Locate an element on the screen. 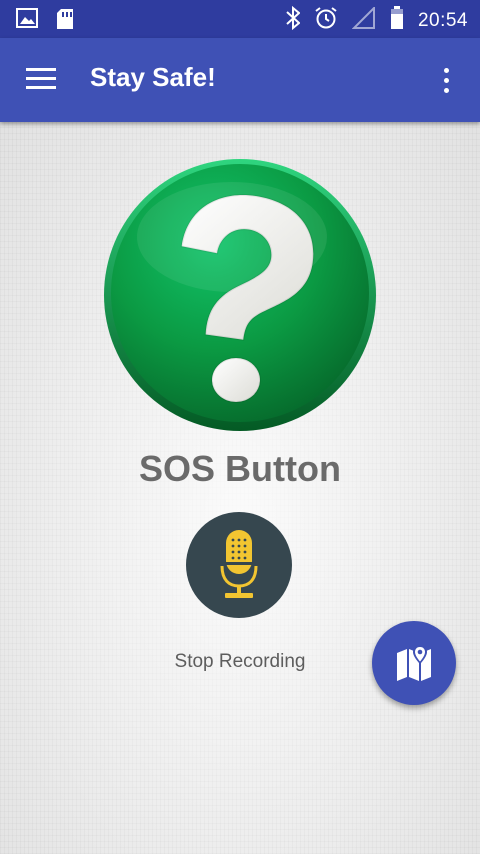 Image resolution: width=480 pixels, height=854 pixels. bluetooth-icon is located at coordinates (293, 20).